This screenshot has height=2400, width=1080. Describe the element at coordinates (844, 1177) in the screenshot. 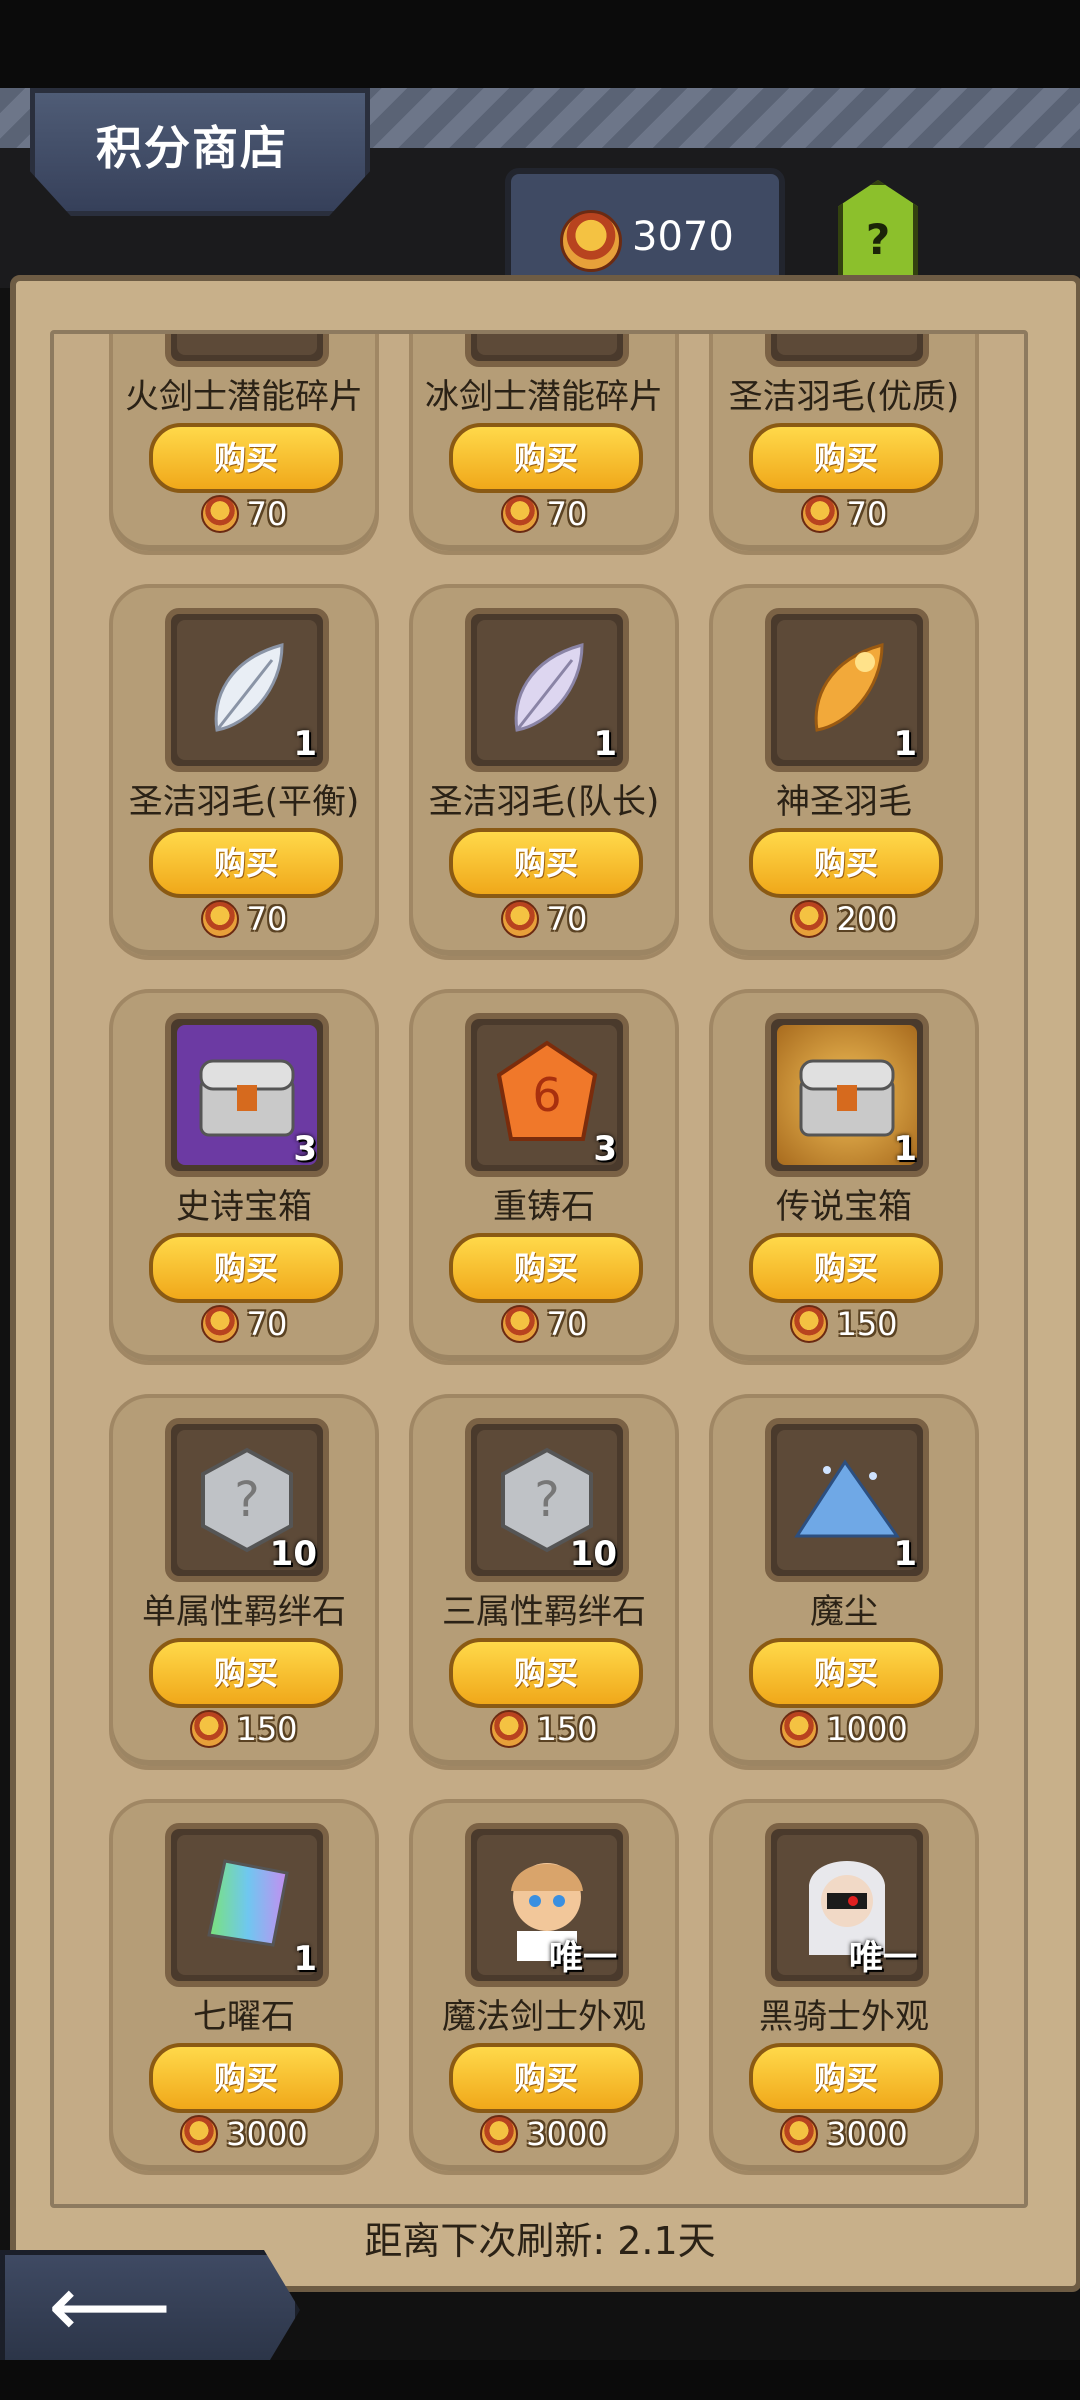

I see `shop-item-card: 1 传说宝箱购买 150` at that location.